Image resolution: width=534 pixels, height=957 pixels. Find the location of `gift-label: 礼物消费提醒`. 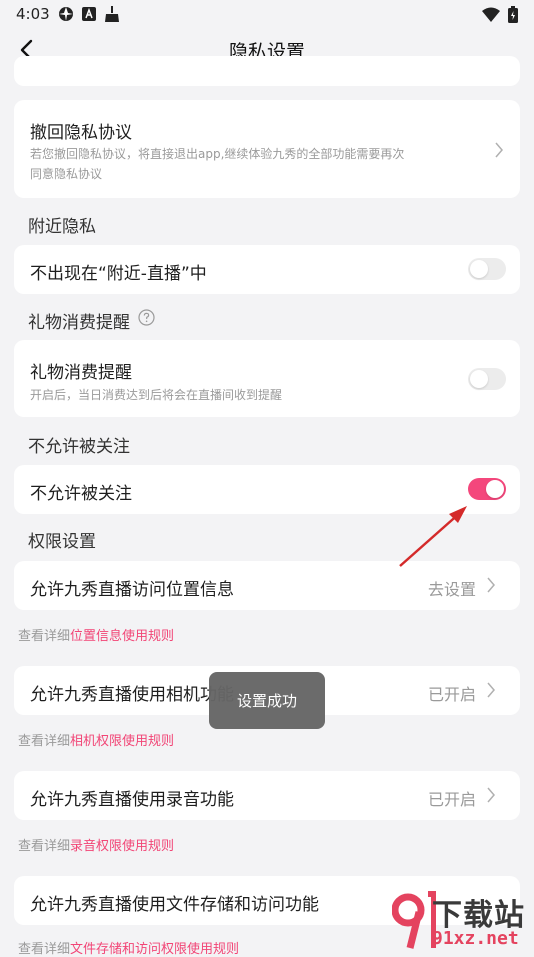

gift-label: 礼物消费提醒 is located at coordinates (81, 373).